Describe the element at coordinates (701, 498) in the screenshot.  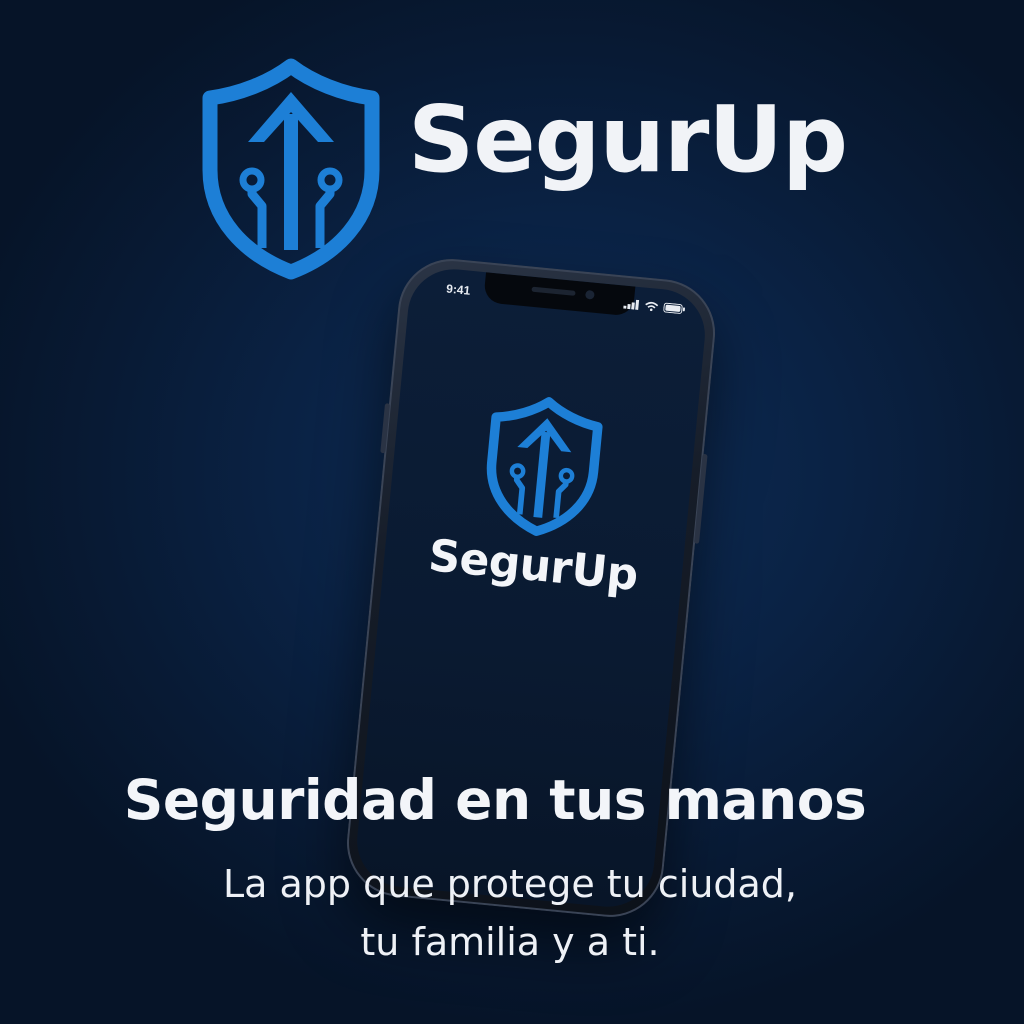
I see `phone-side-button` at that location.